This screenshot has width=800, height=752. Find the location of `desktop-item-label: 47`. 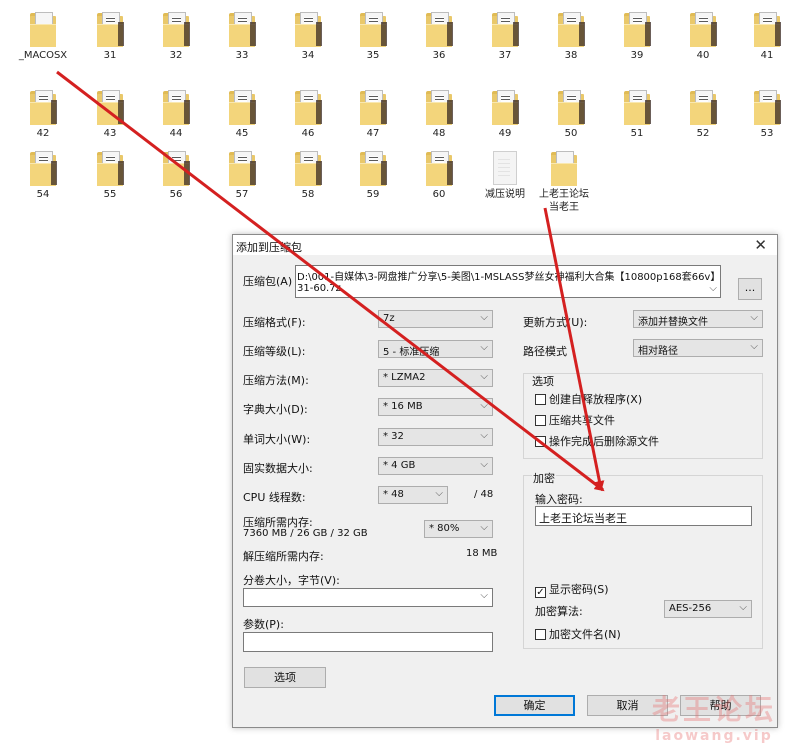

desktop-item-label: 47 is located at coordinates (373, 133).